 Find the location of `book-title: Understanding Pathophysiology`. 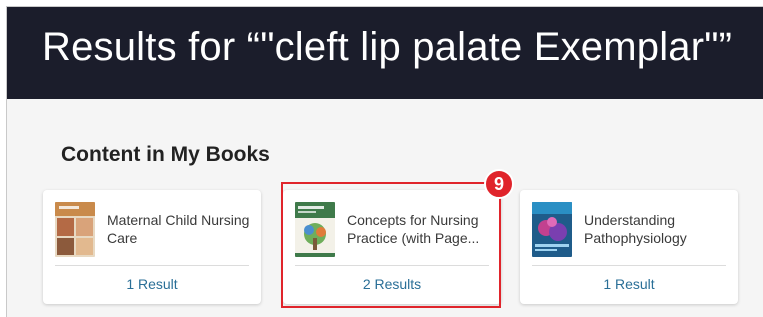

book-title: Understanding Pathophysiology is located at coordinates (635, 229).